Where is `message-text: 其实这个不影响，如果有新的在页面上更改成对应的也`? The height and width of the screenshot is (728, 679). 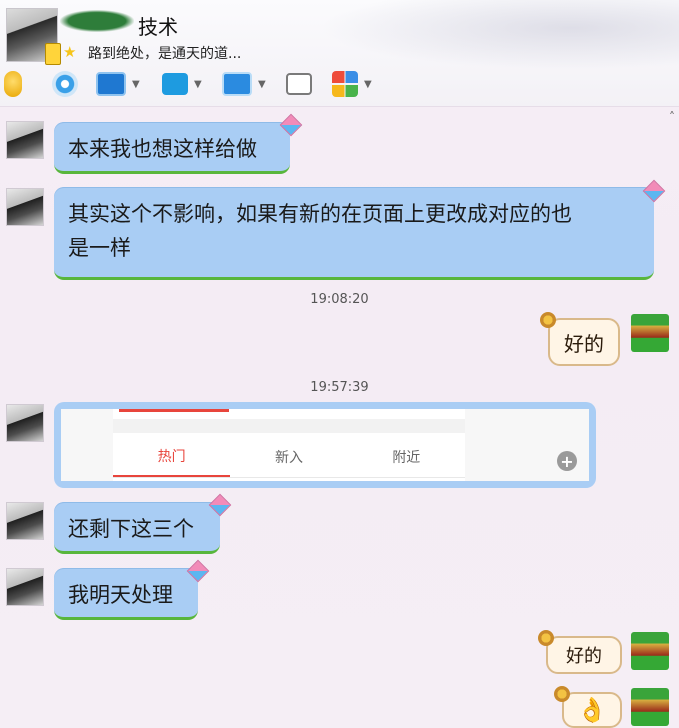 message-text: 其实这个不影响，如果有新的在页面上更改成对应的也 is located at coordinates (320, 214).